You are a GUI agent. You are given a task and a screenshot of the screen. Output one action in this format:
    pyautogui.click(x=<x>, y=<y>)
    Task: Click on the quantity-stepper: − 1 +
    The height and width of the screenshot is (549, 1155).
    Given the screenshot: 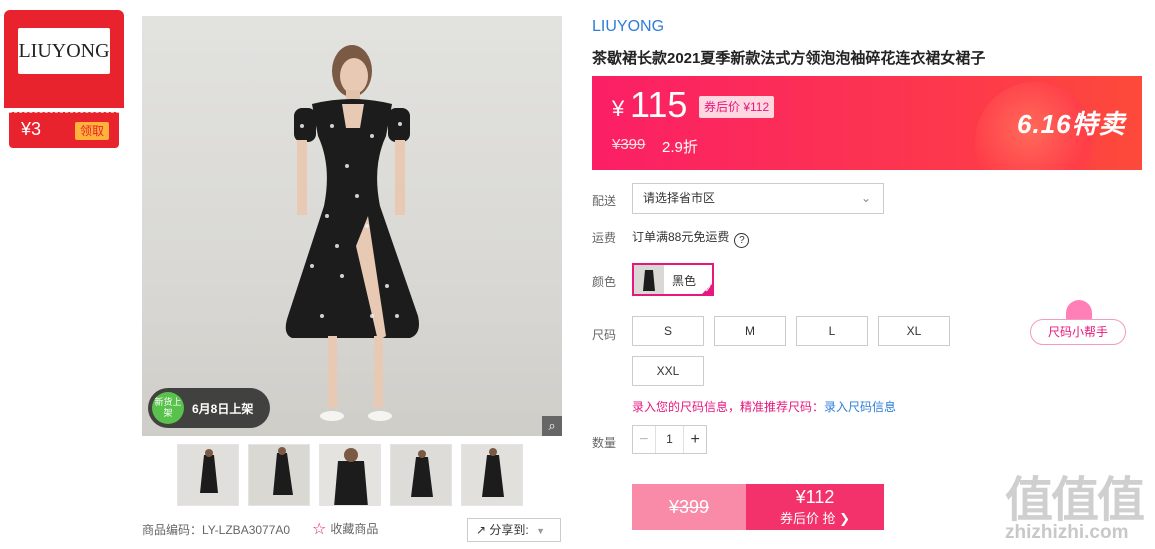 What is the action you would take?
    pyautogui.click(x=669, y=439)
    